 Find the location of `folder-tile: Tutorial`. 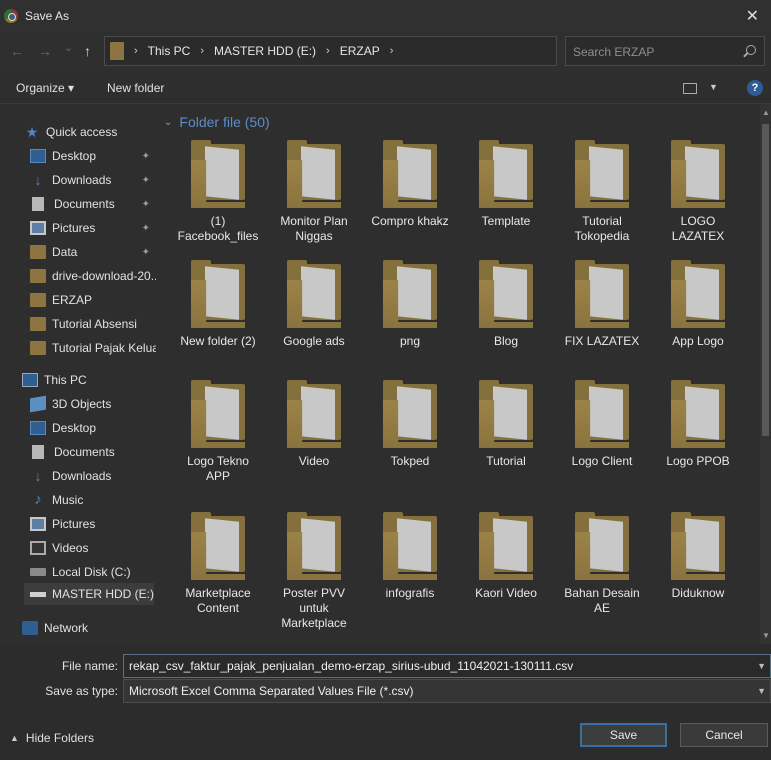

folder-tile: Tutorial is located at coordinates (506, 424).